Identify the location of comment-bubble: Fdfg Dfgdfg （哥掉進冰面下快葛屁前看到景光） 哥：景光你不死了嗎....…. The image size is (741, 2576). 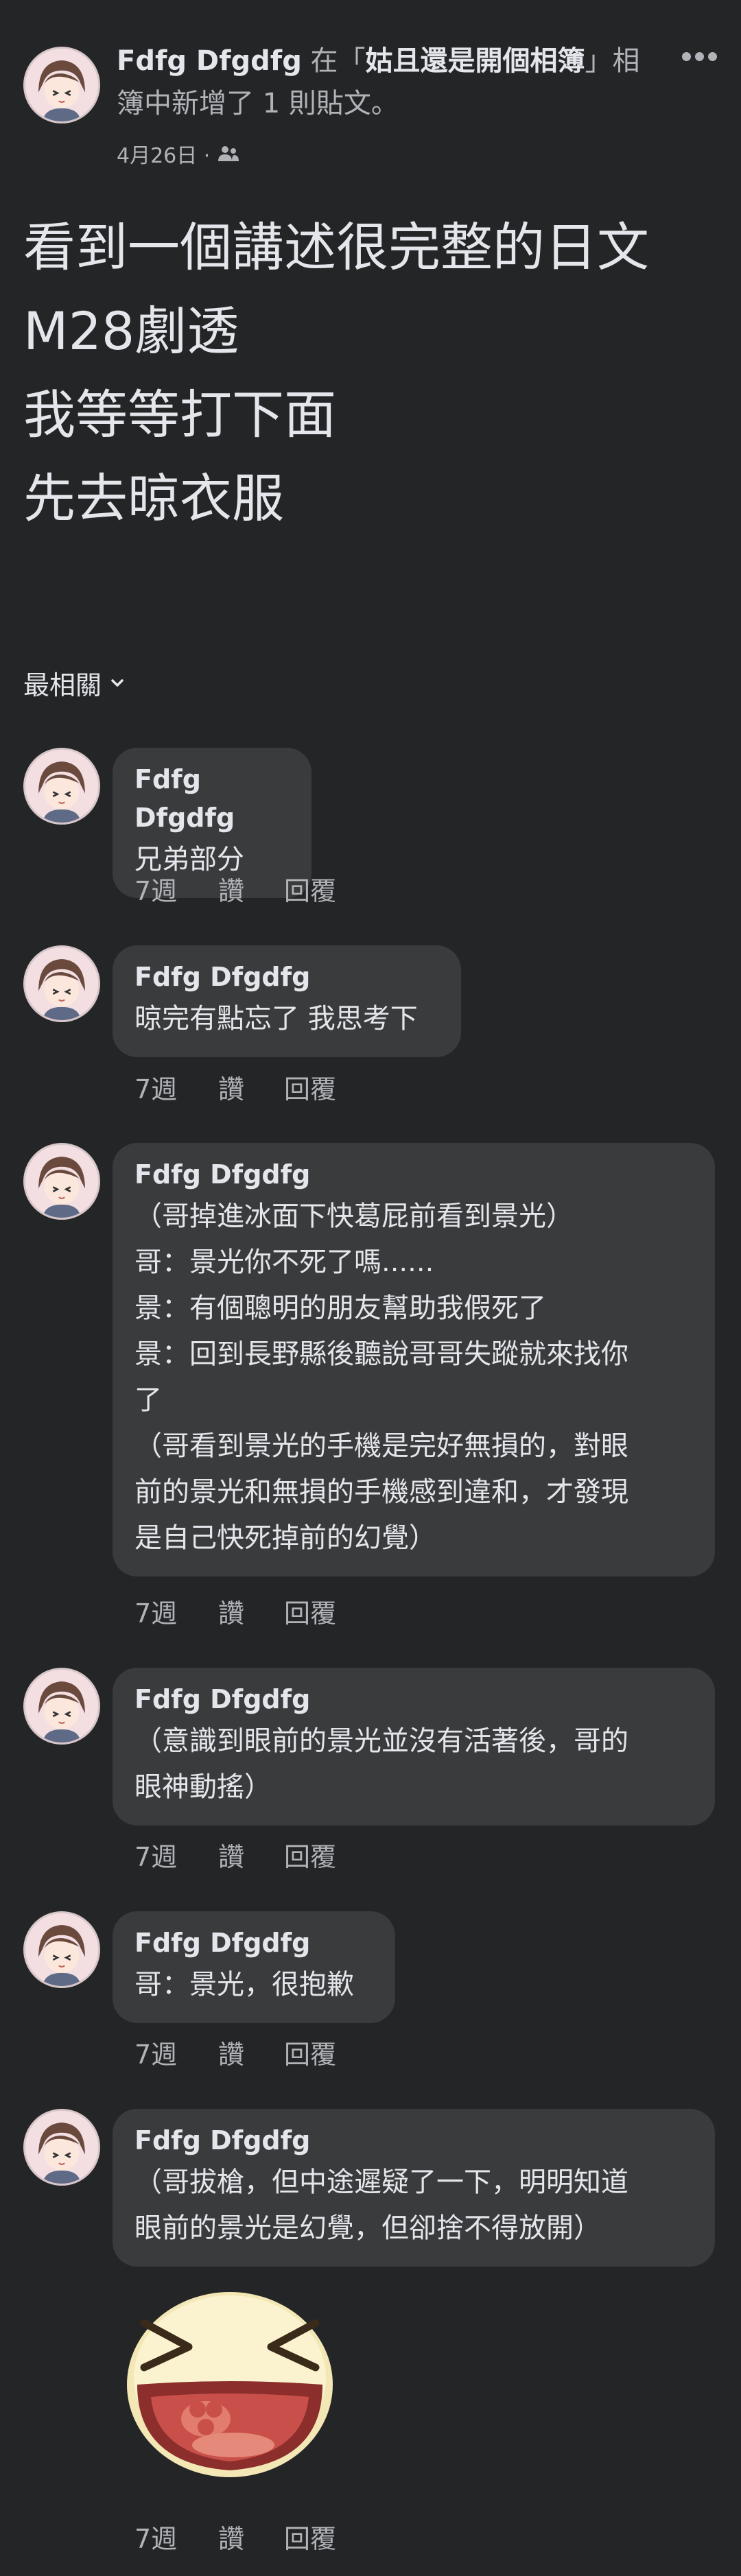
(414, 1359).